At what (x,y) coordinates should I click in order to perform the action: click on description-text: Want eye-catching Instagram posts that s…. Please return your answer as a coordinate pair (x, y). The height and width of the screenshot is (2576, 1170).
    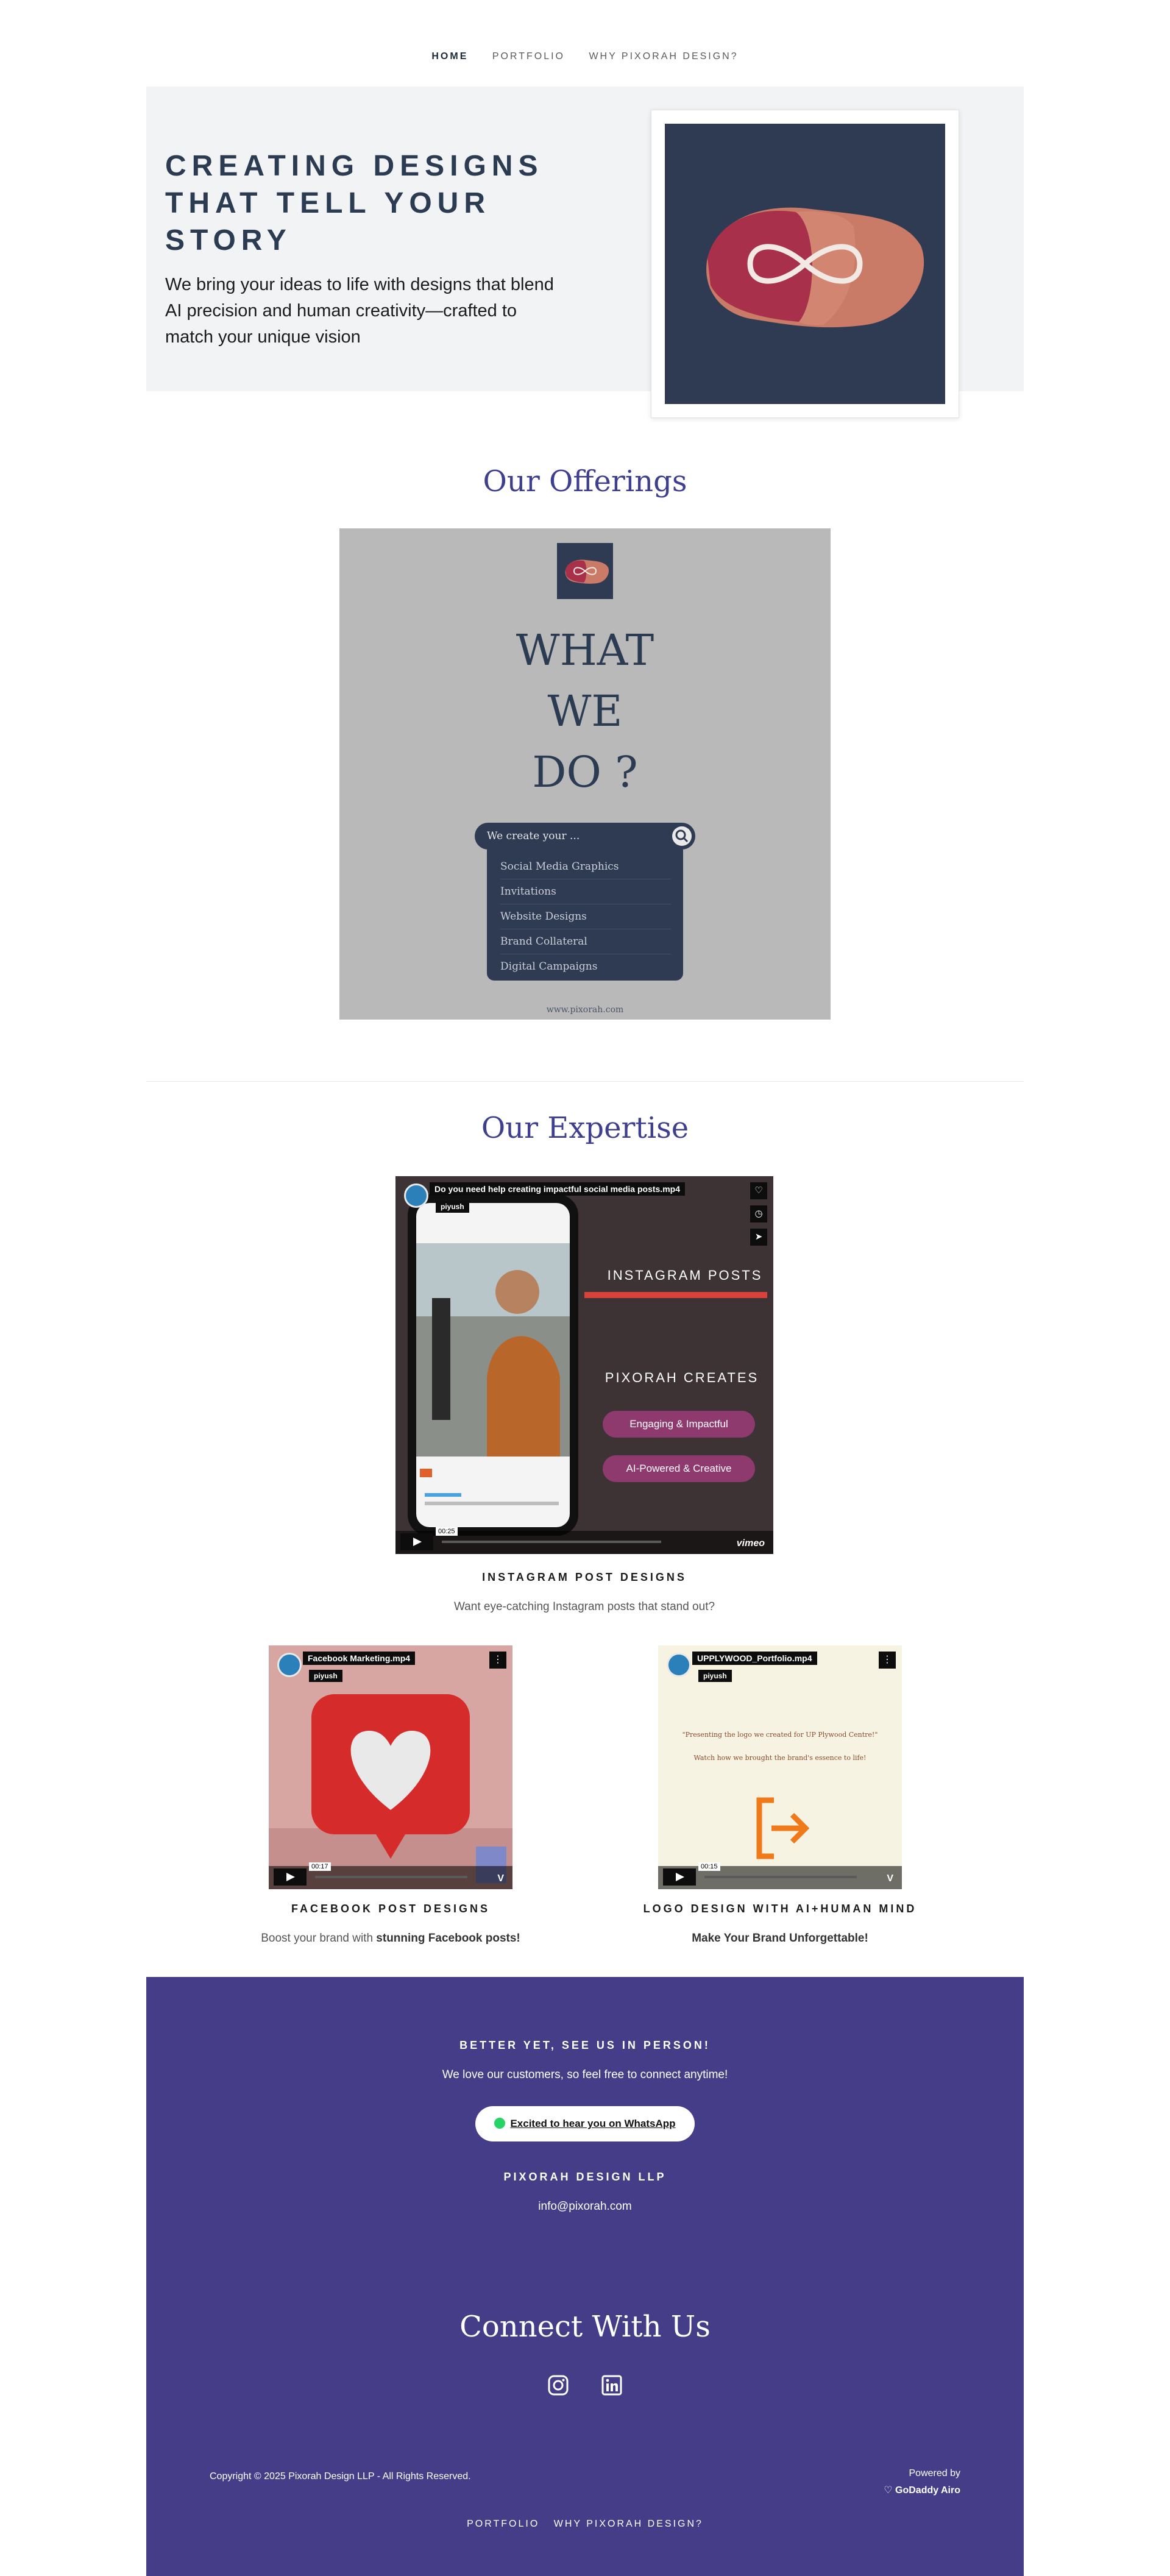
    Looking at the image, I should click on (584, 1607).